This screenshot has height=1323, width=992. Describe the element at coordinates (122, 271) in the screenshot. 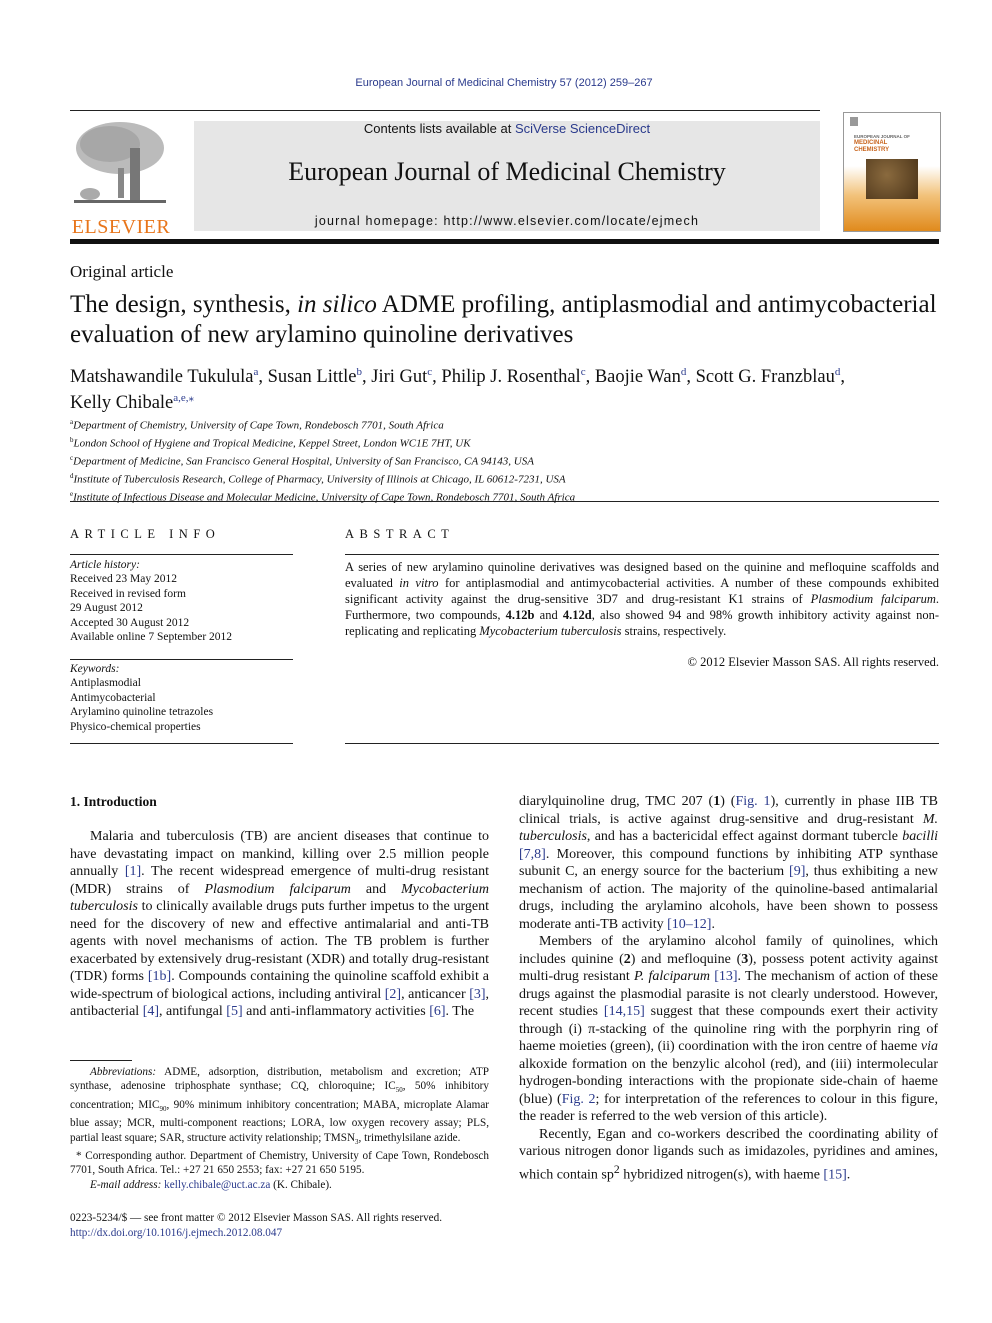

I see `article-type: Original article` at that location.